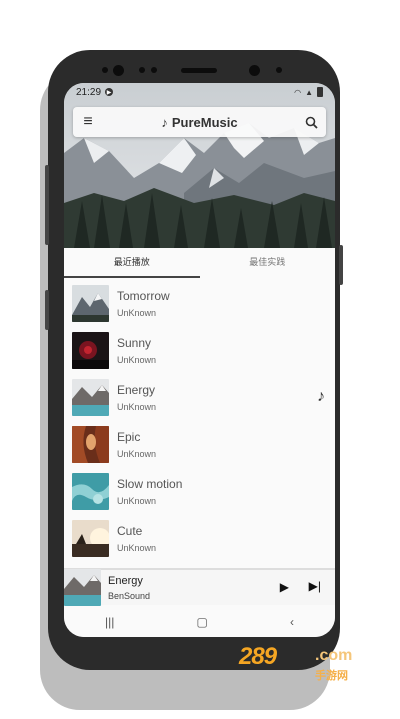 The height and width of the screenshot is (719, 400). I want to click on signal-icon: ▲, so click(309, 92).